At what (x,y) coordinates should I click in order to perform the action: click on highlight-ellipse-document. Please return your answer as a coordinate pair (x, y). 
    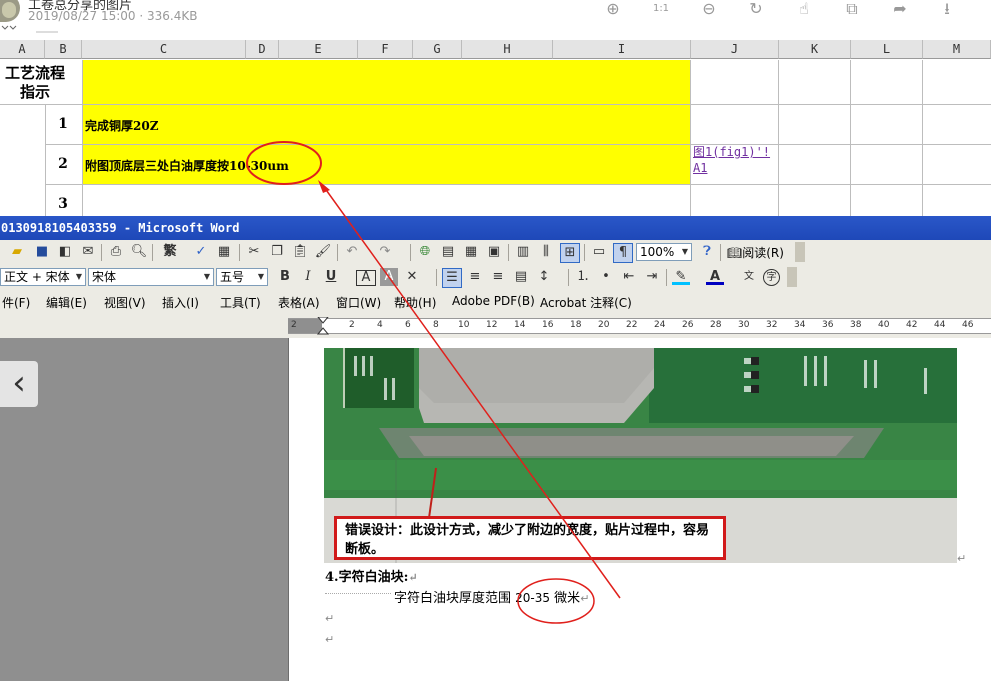
    Looking at the image, I should click on (556, 601).